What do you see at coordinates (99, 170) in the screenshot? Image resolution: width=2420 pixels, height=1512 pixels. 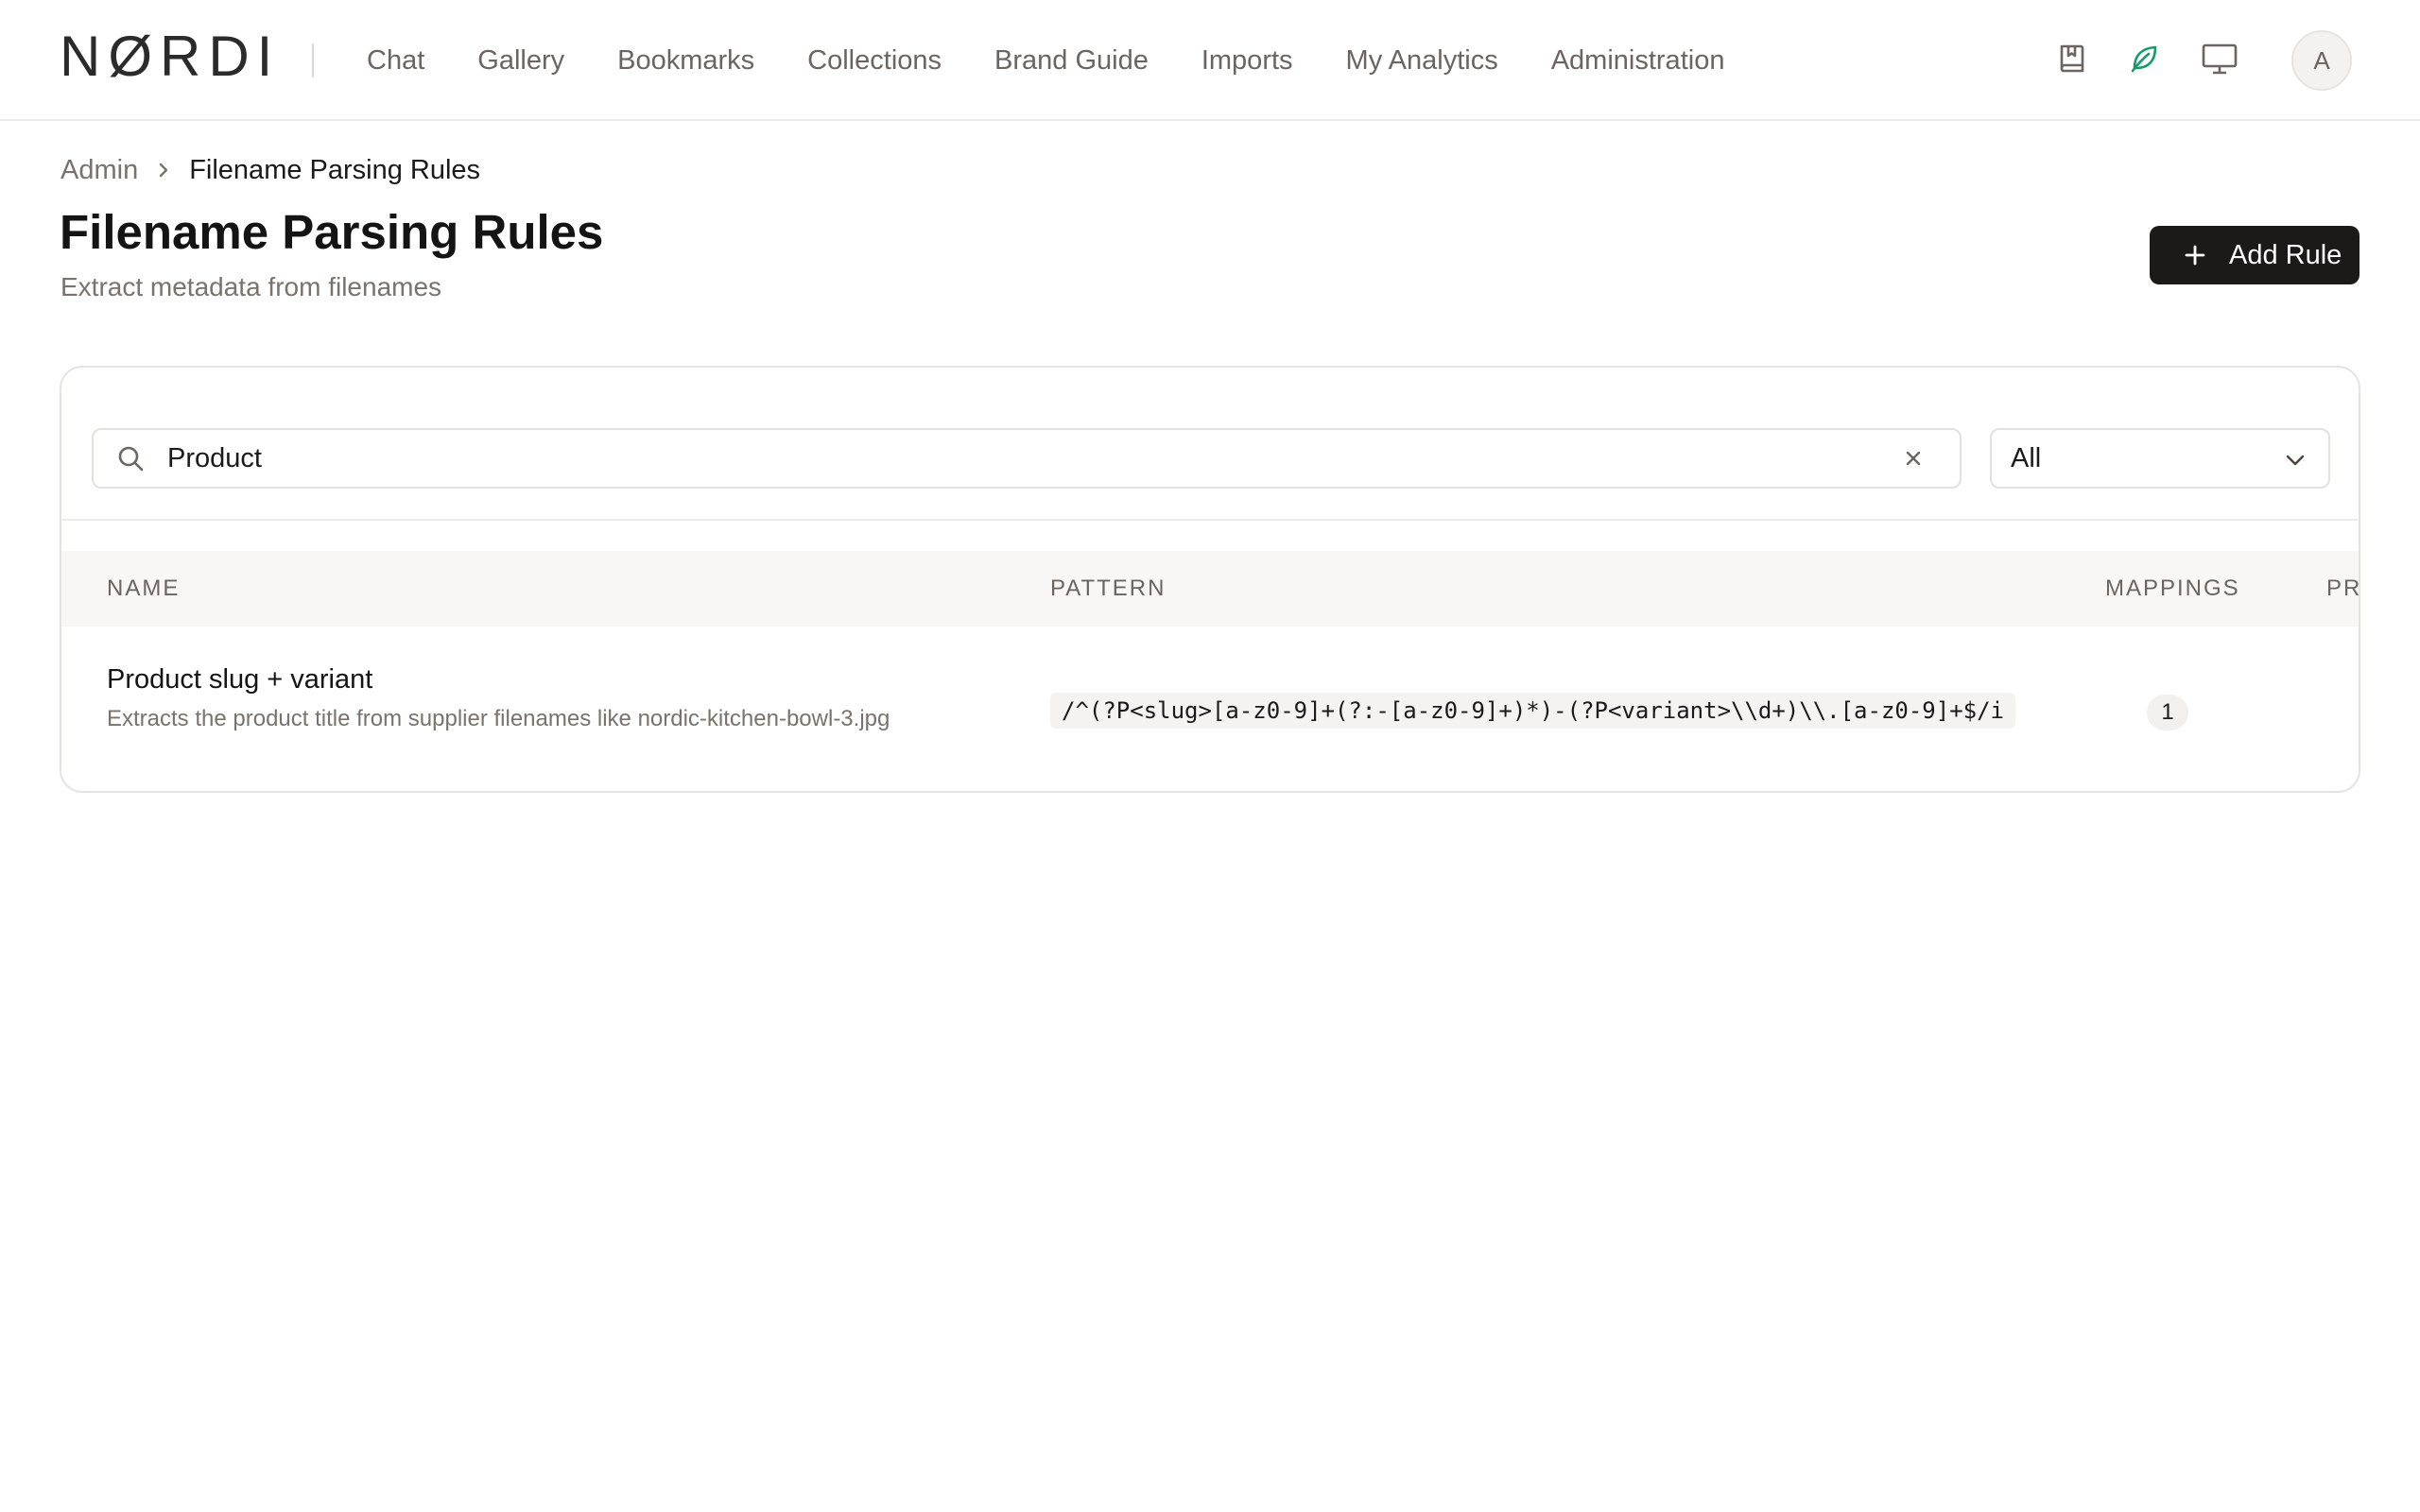 I see `breadcrumb-admin-link: Admin` at bounding box center [99, 170].